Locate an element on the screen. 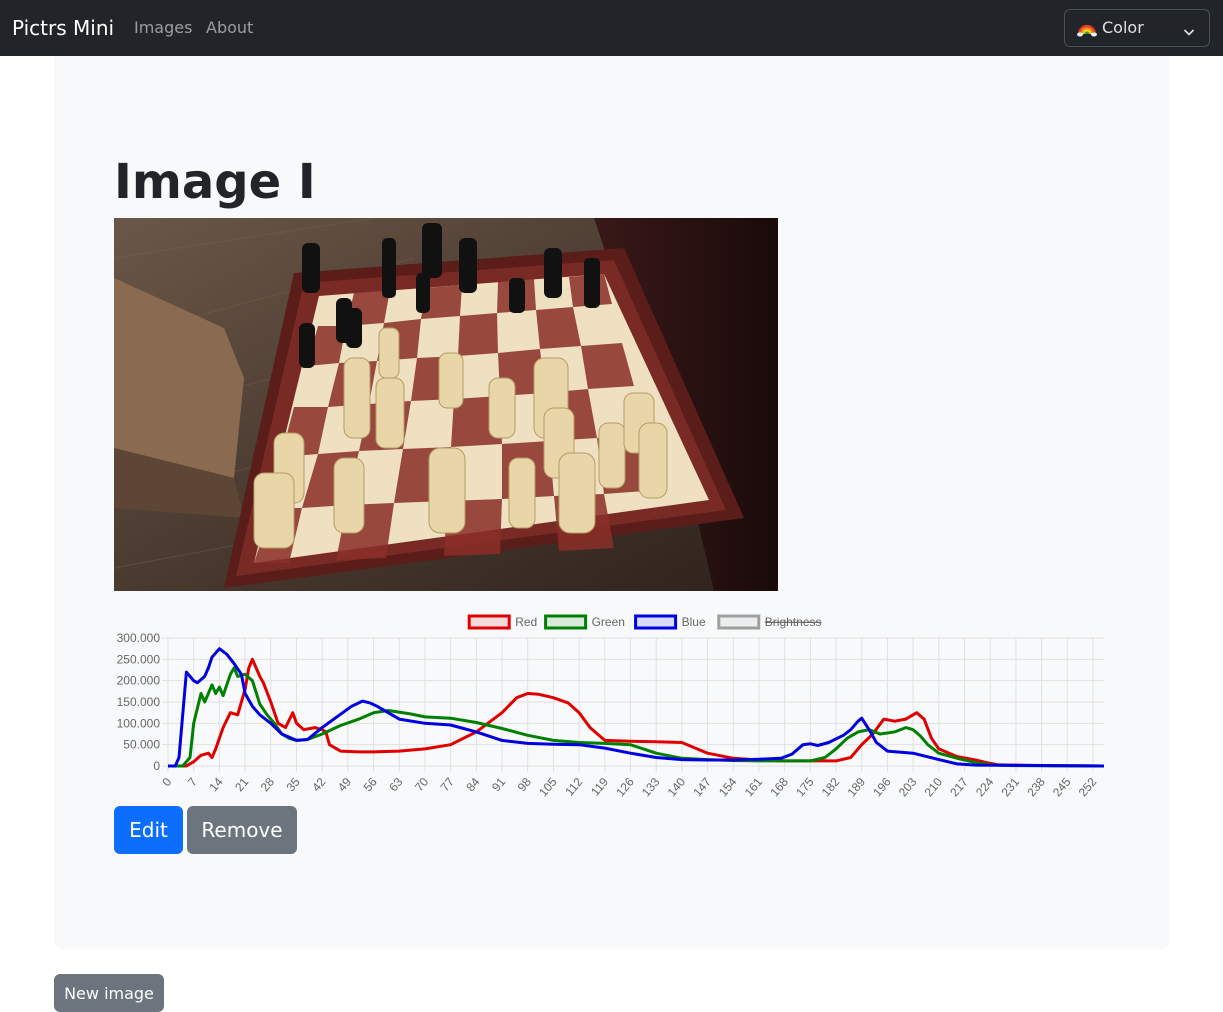 This screenshot has width=1223, height=1012. remove-button: Remove is located at coordinates (242, 830).